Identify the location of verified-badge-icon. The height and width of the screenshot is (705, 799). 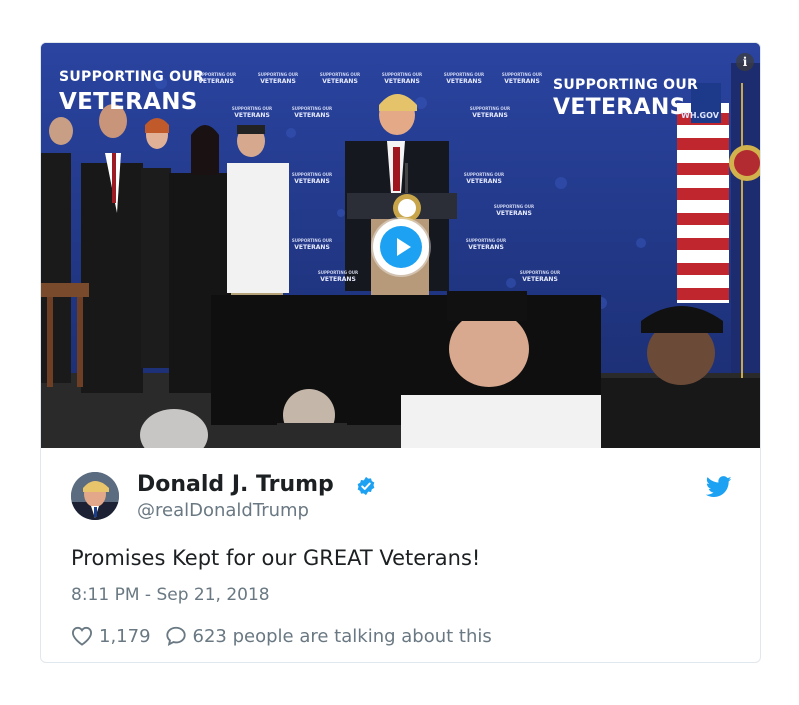
(366, 486).